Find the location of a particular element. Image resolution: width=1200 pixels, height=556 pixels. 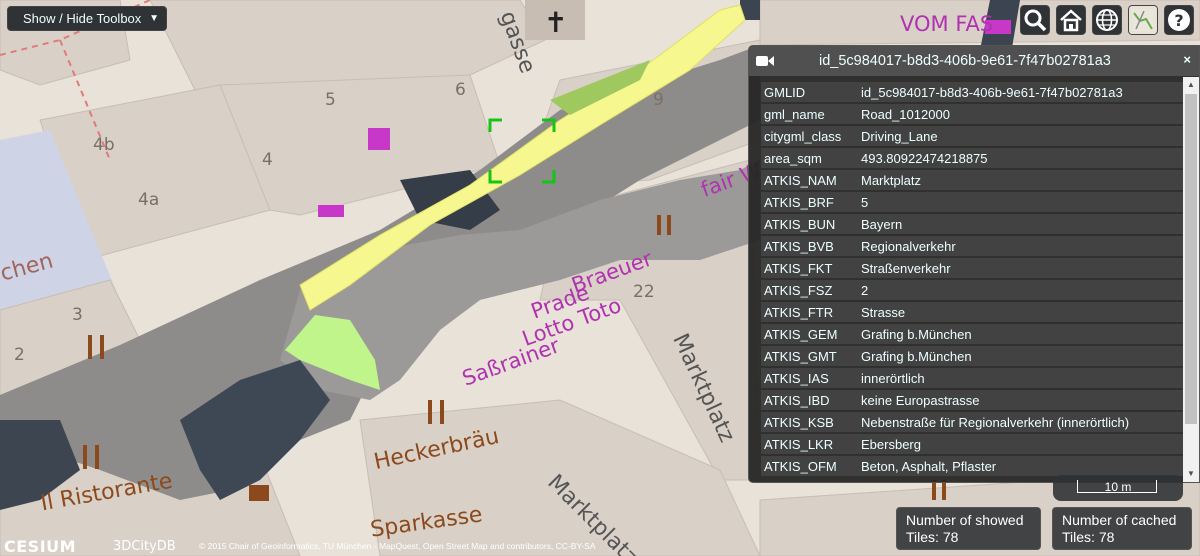

attribute-key: ATKIS_BRF is located at coordinates (808, 202).